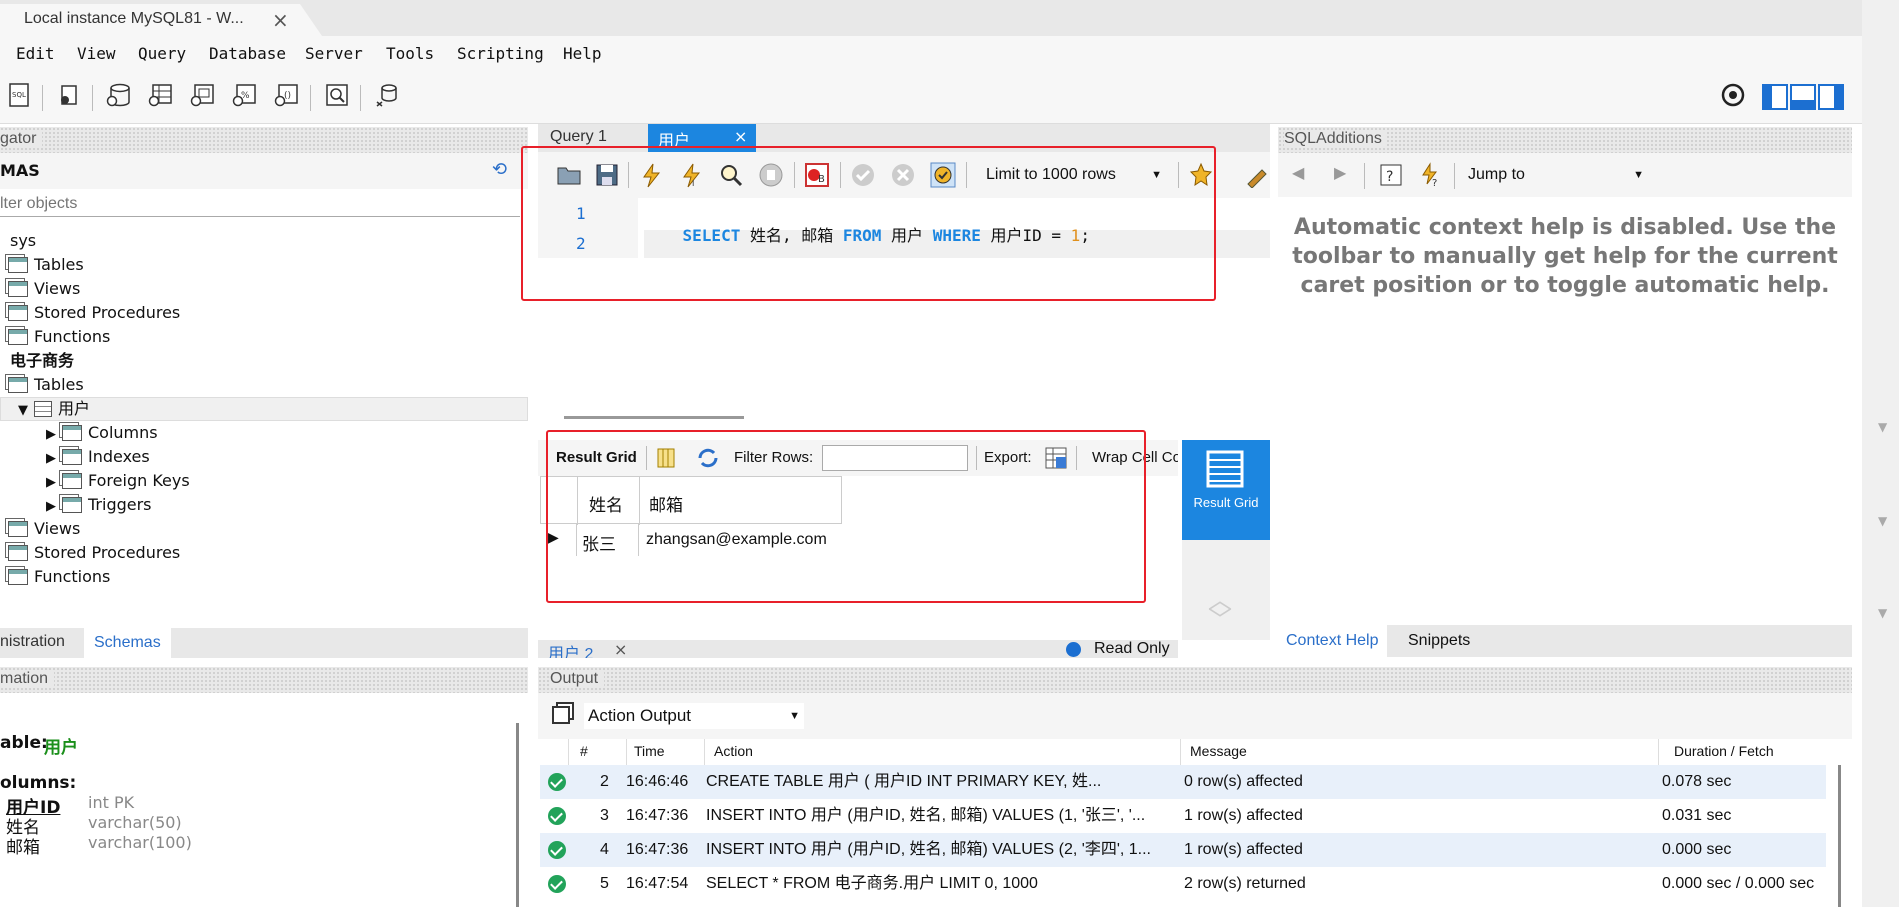 The height and width of the screenshot is (907, 1899). What do you see at coordinates (334, 53) in the screenshot?
I see `menu-server: Server` at bounding box center [334, 53].